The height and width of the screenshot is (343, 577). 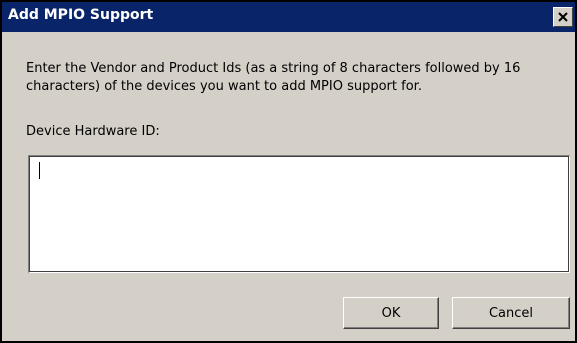 I want to click on window-title: Add MPIO Support, so click(x=81, y=15).